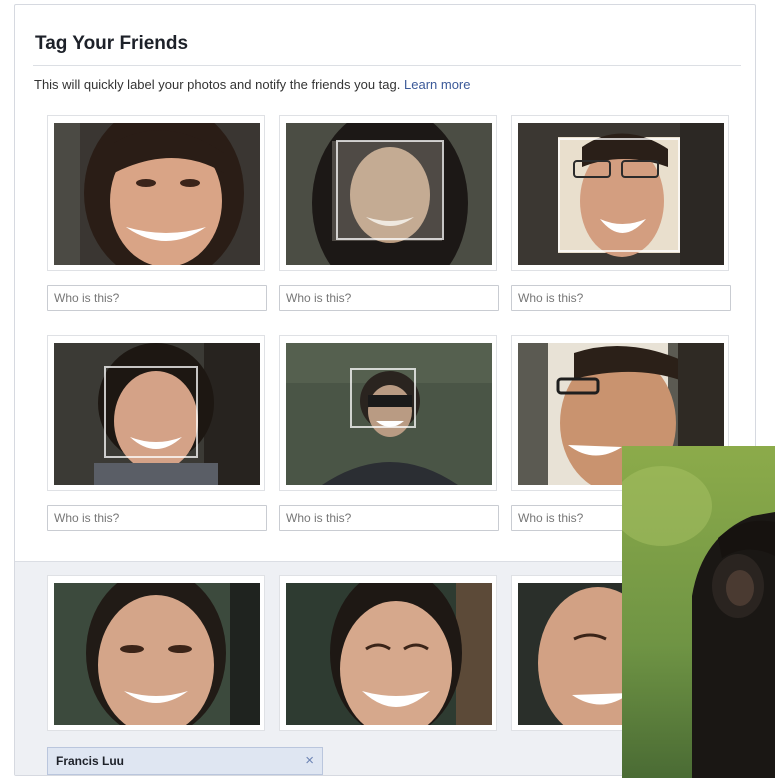  What do you see at coordinates (112, 43) in the screenshot?
I see `dialog-title: Tag Your Friends` at bounding box center [112, 43].